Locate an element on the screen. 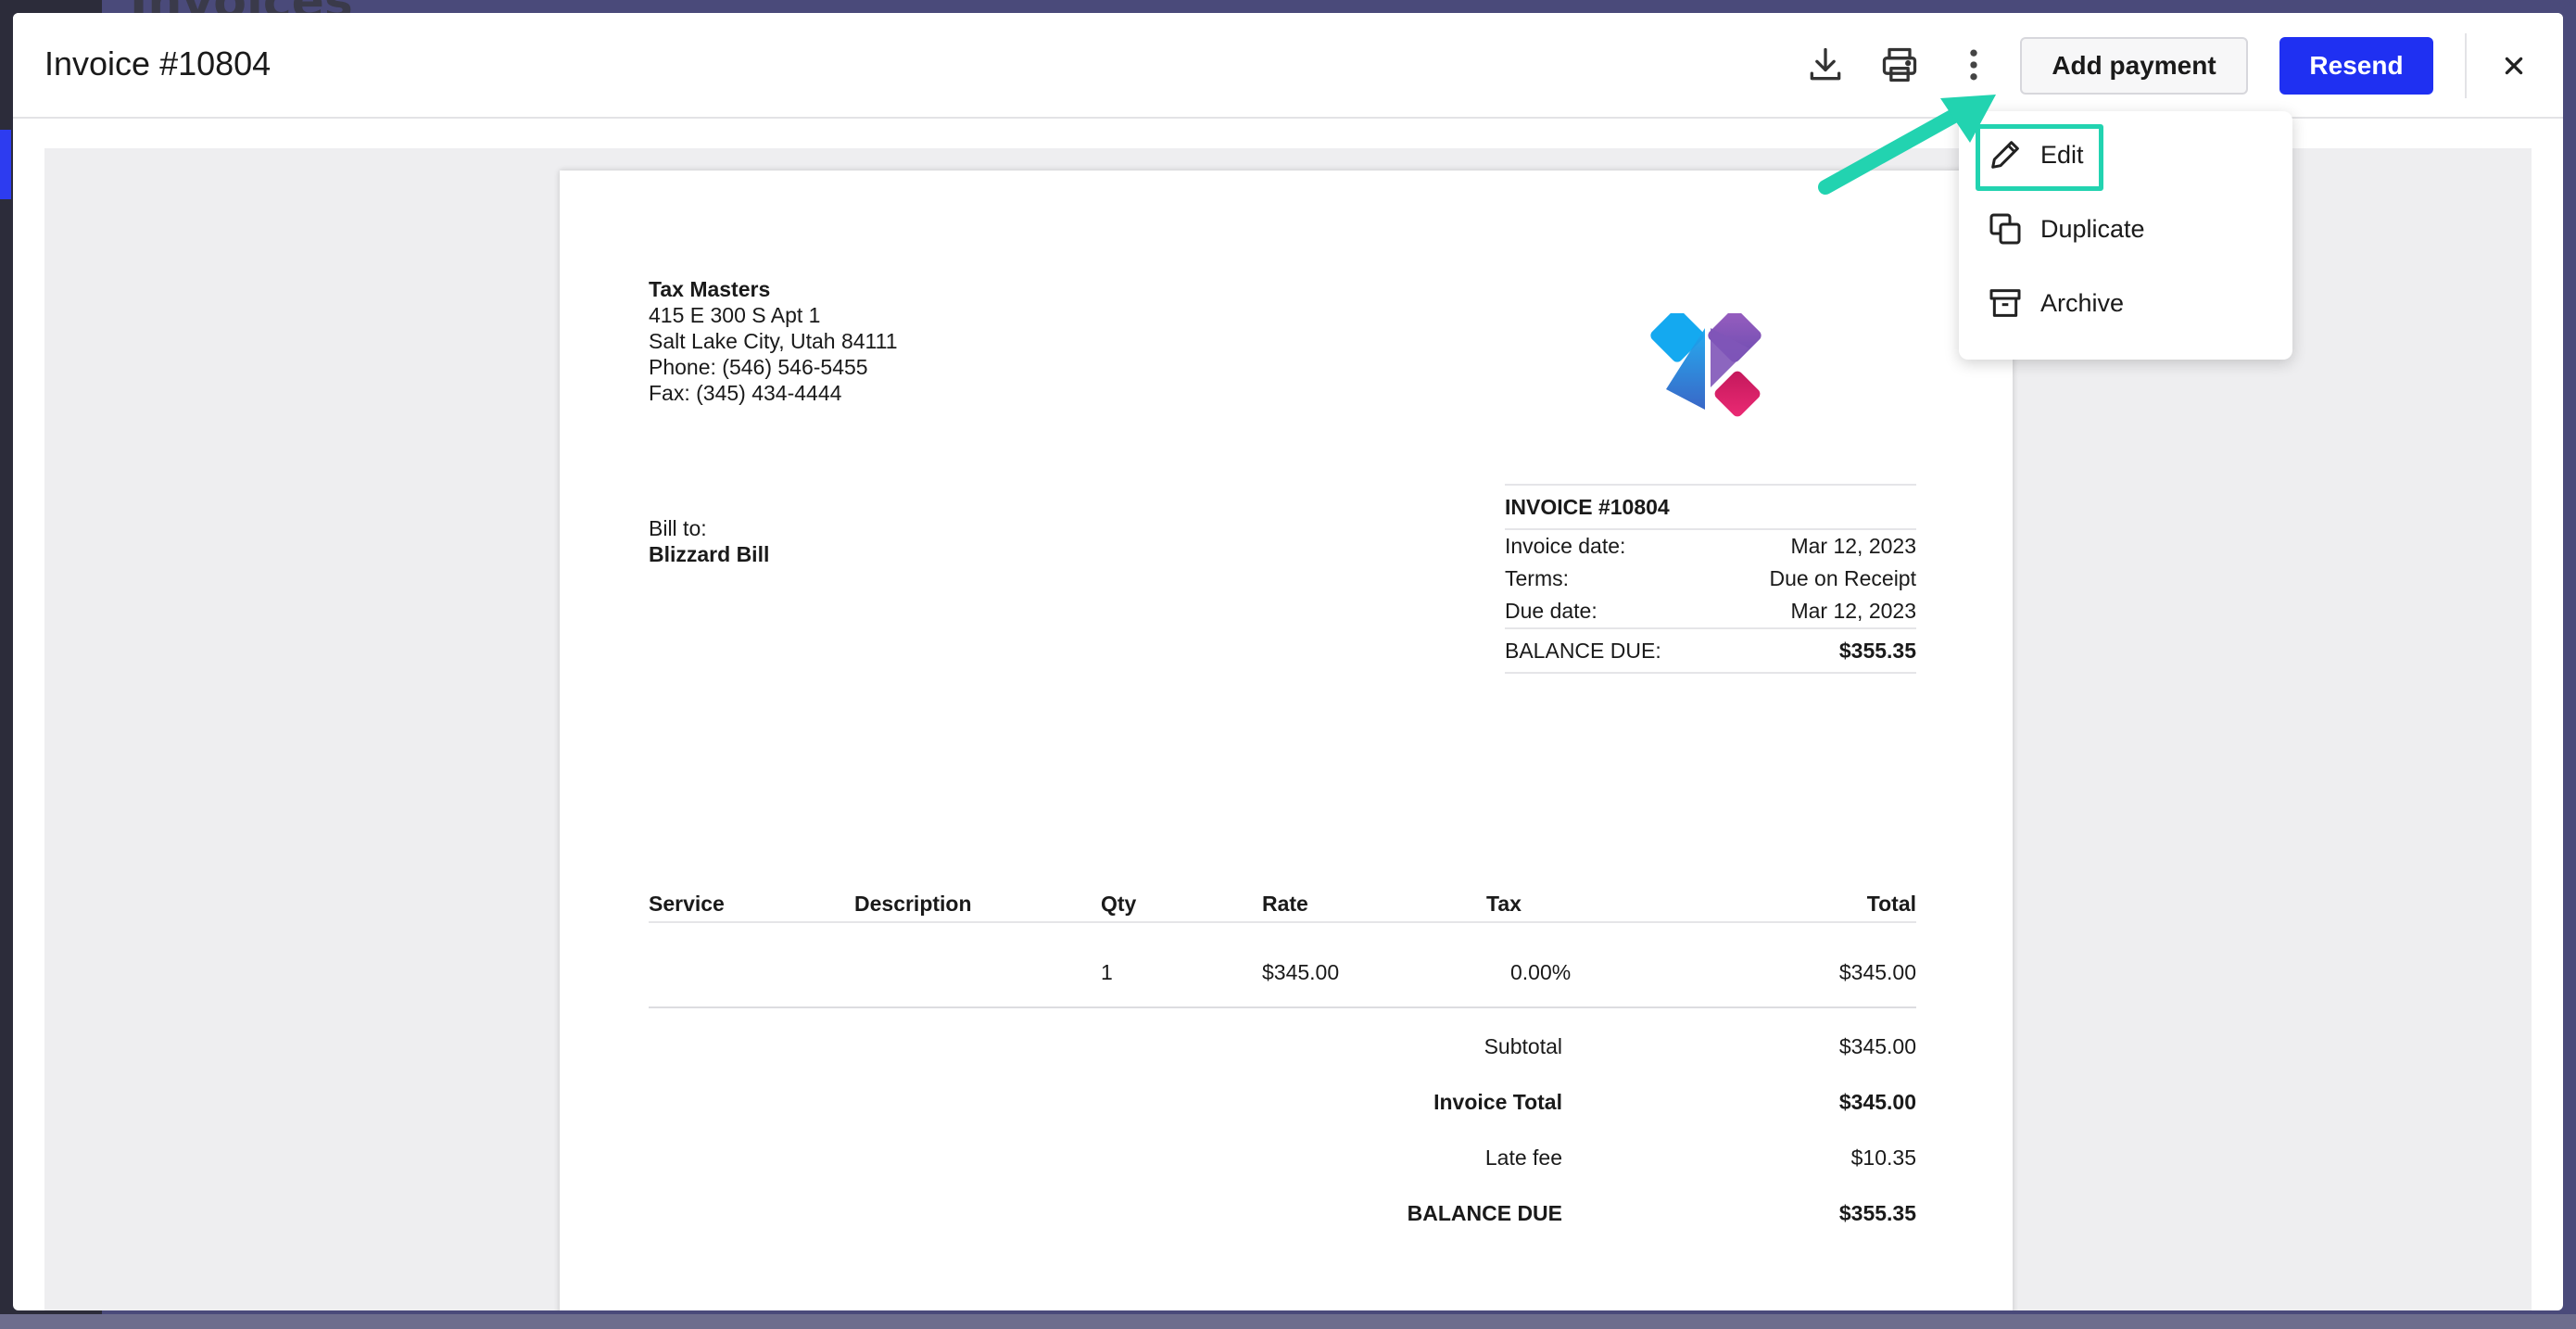 The image size is (2576, 1329). invoice-number-text: INVOICE #10804 is located at coordinates (1587, 506).